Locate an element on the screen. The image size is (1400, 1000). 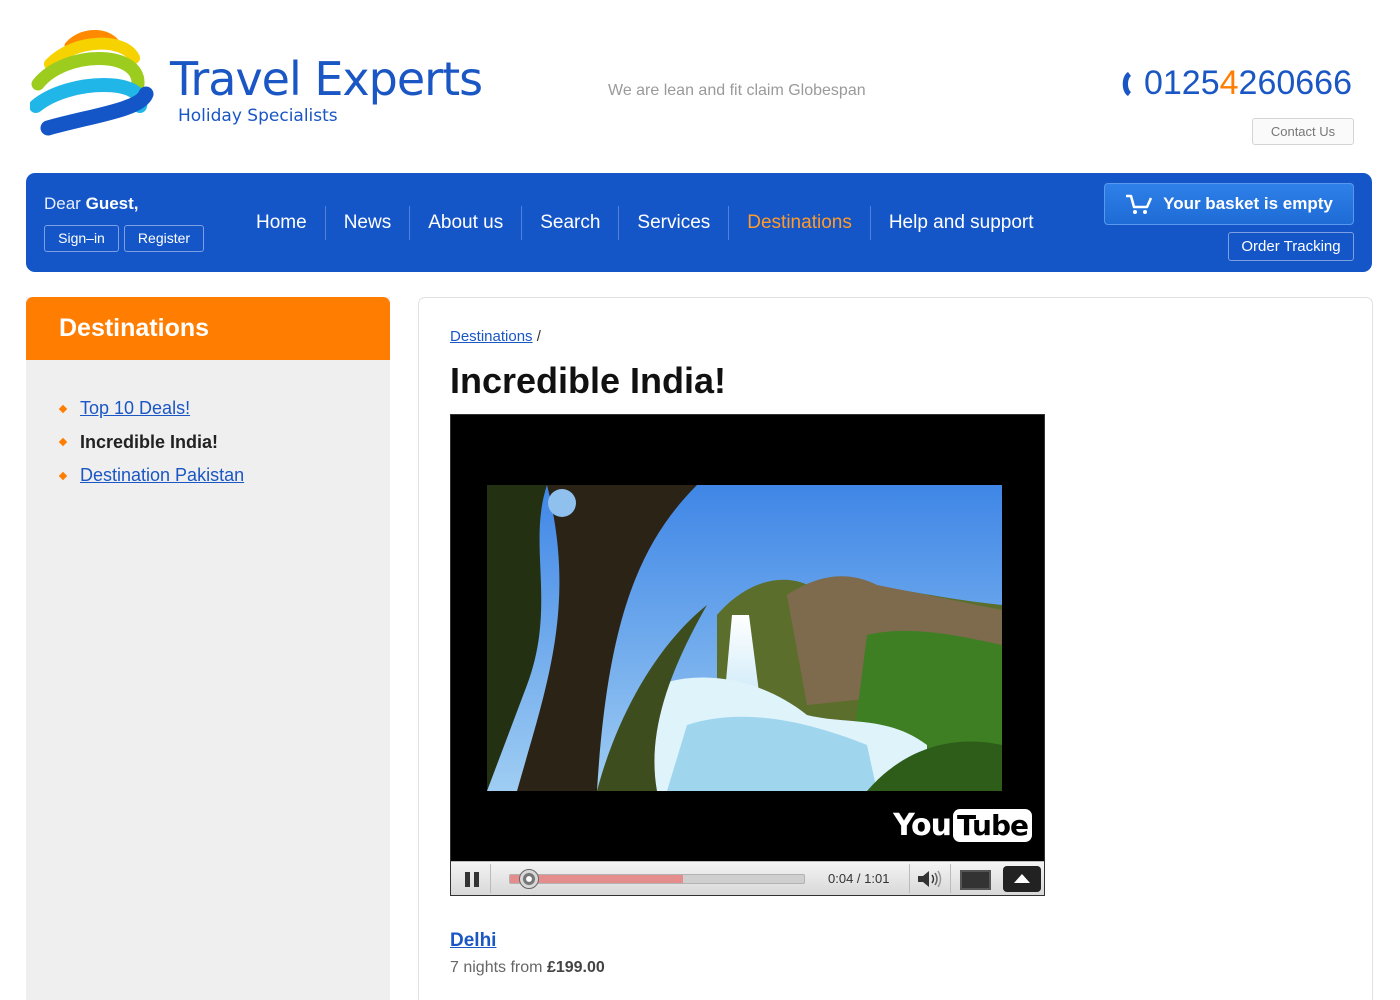
sidebar-item-incredible-india: Incredible India! is located at coordinates (151, 443).